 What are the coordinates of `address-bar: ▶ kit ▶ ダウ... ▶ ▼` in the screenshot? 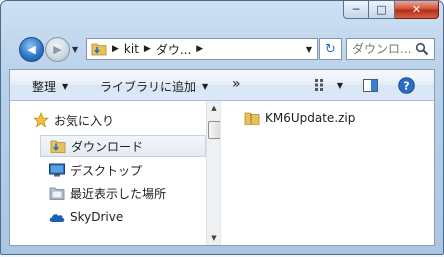 It's located at (202, 49).